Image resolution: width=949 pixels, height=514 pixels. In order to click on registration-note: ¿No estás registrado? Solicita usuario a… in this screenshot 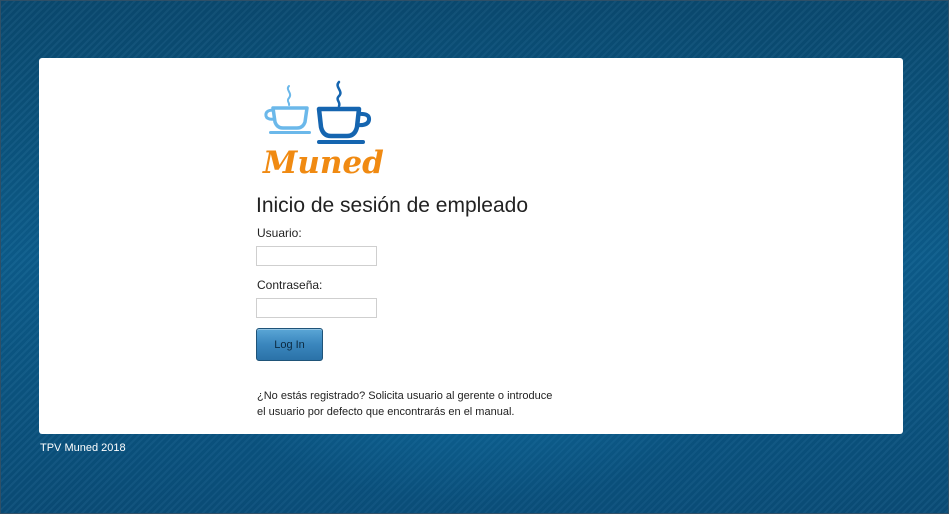, I will do `click(407, 404)`.